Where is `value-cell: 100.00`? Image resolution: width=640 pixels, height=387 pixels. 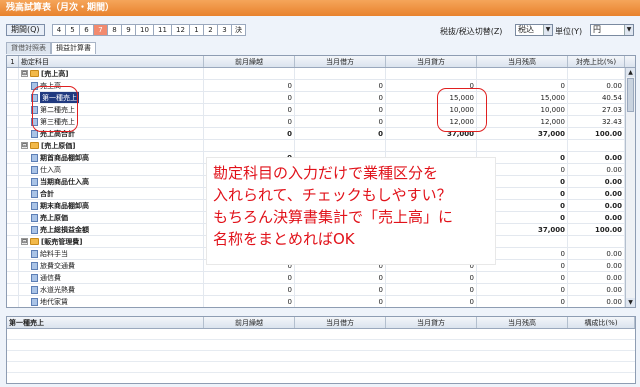 value-cell: 100.00 is located at coordinates (596, 229).